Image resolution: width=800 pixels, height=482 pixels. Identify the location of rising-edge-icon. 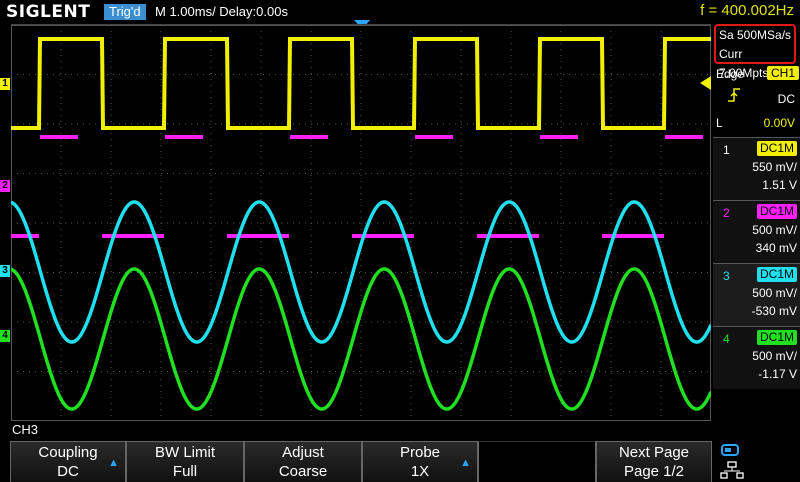
(734, 95).